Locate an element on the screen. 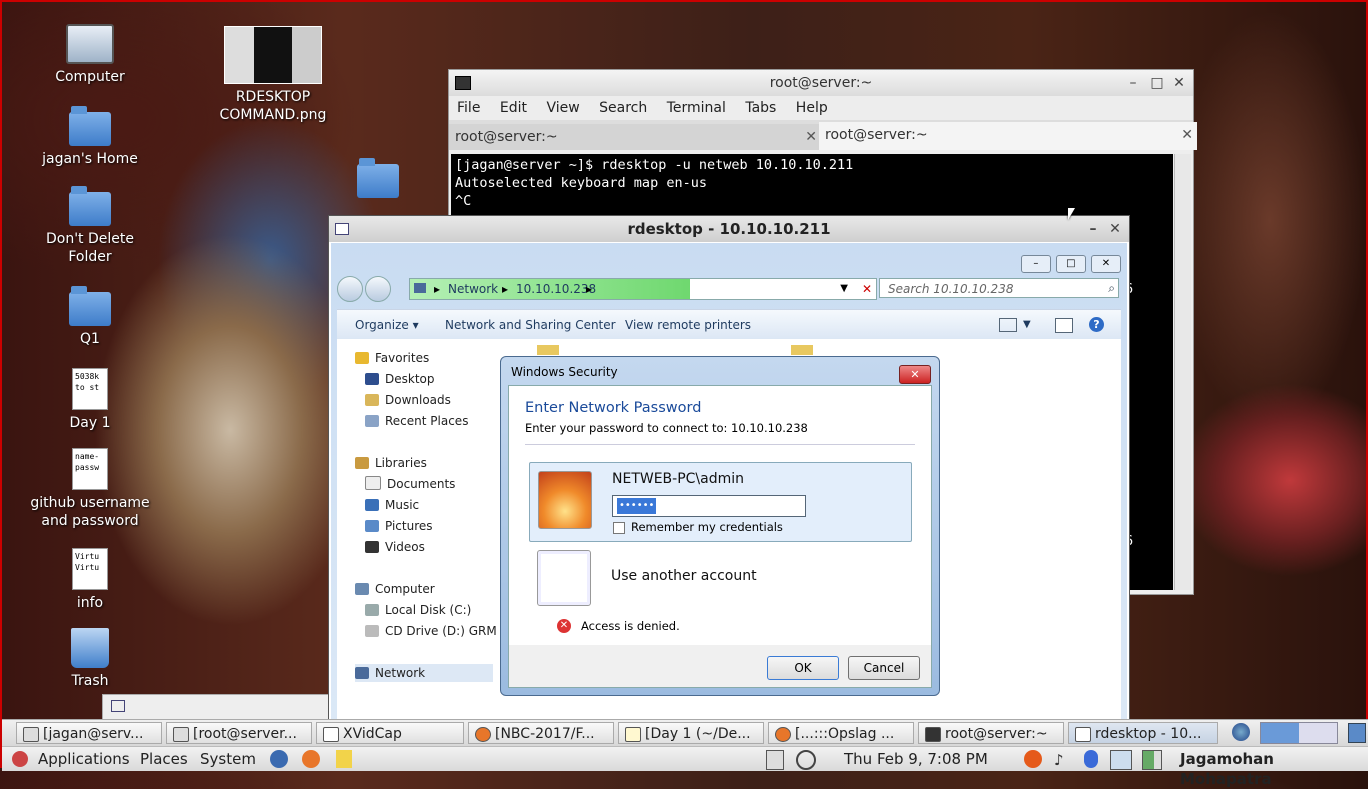  applications-menu: Applications is located at coordinates (84, 759).